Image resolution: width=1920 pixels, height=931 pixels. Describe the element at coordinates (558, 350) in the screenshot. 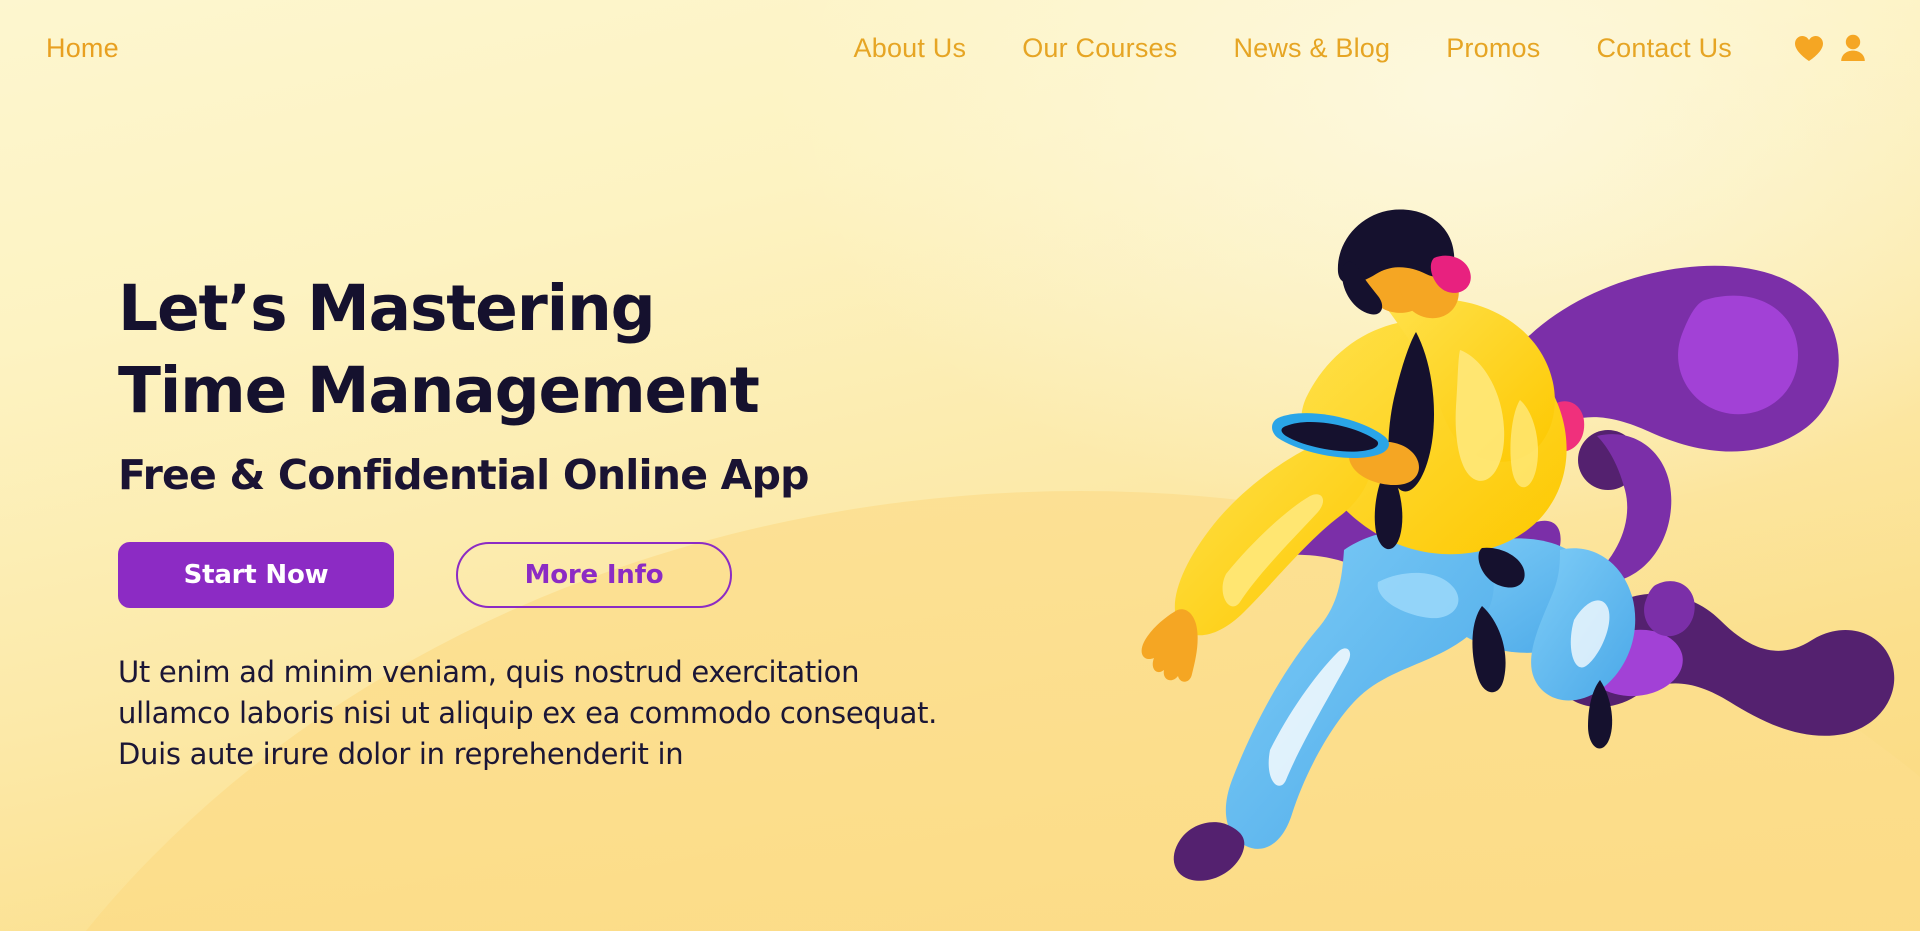

I see `page-title: Let’s Mastering Time Management` at that location.